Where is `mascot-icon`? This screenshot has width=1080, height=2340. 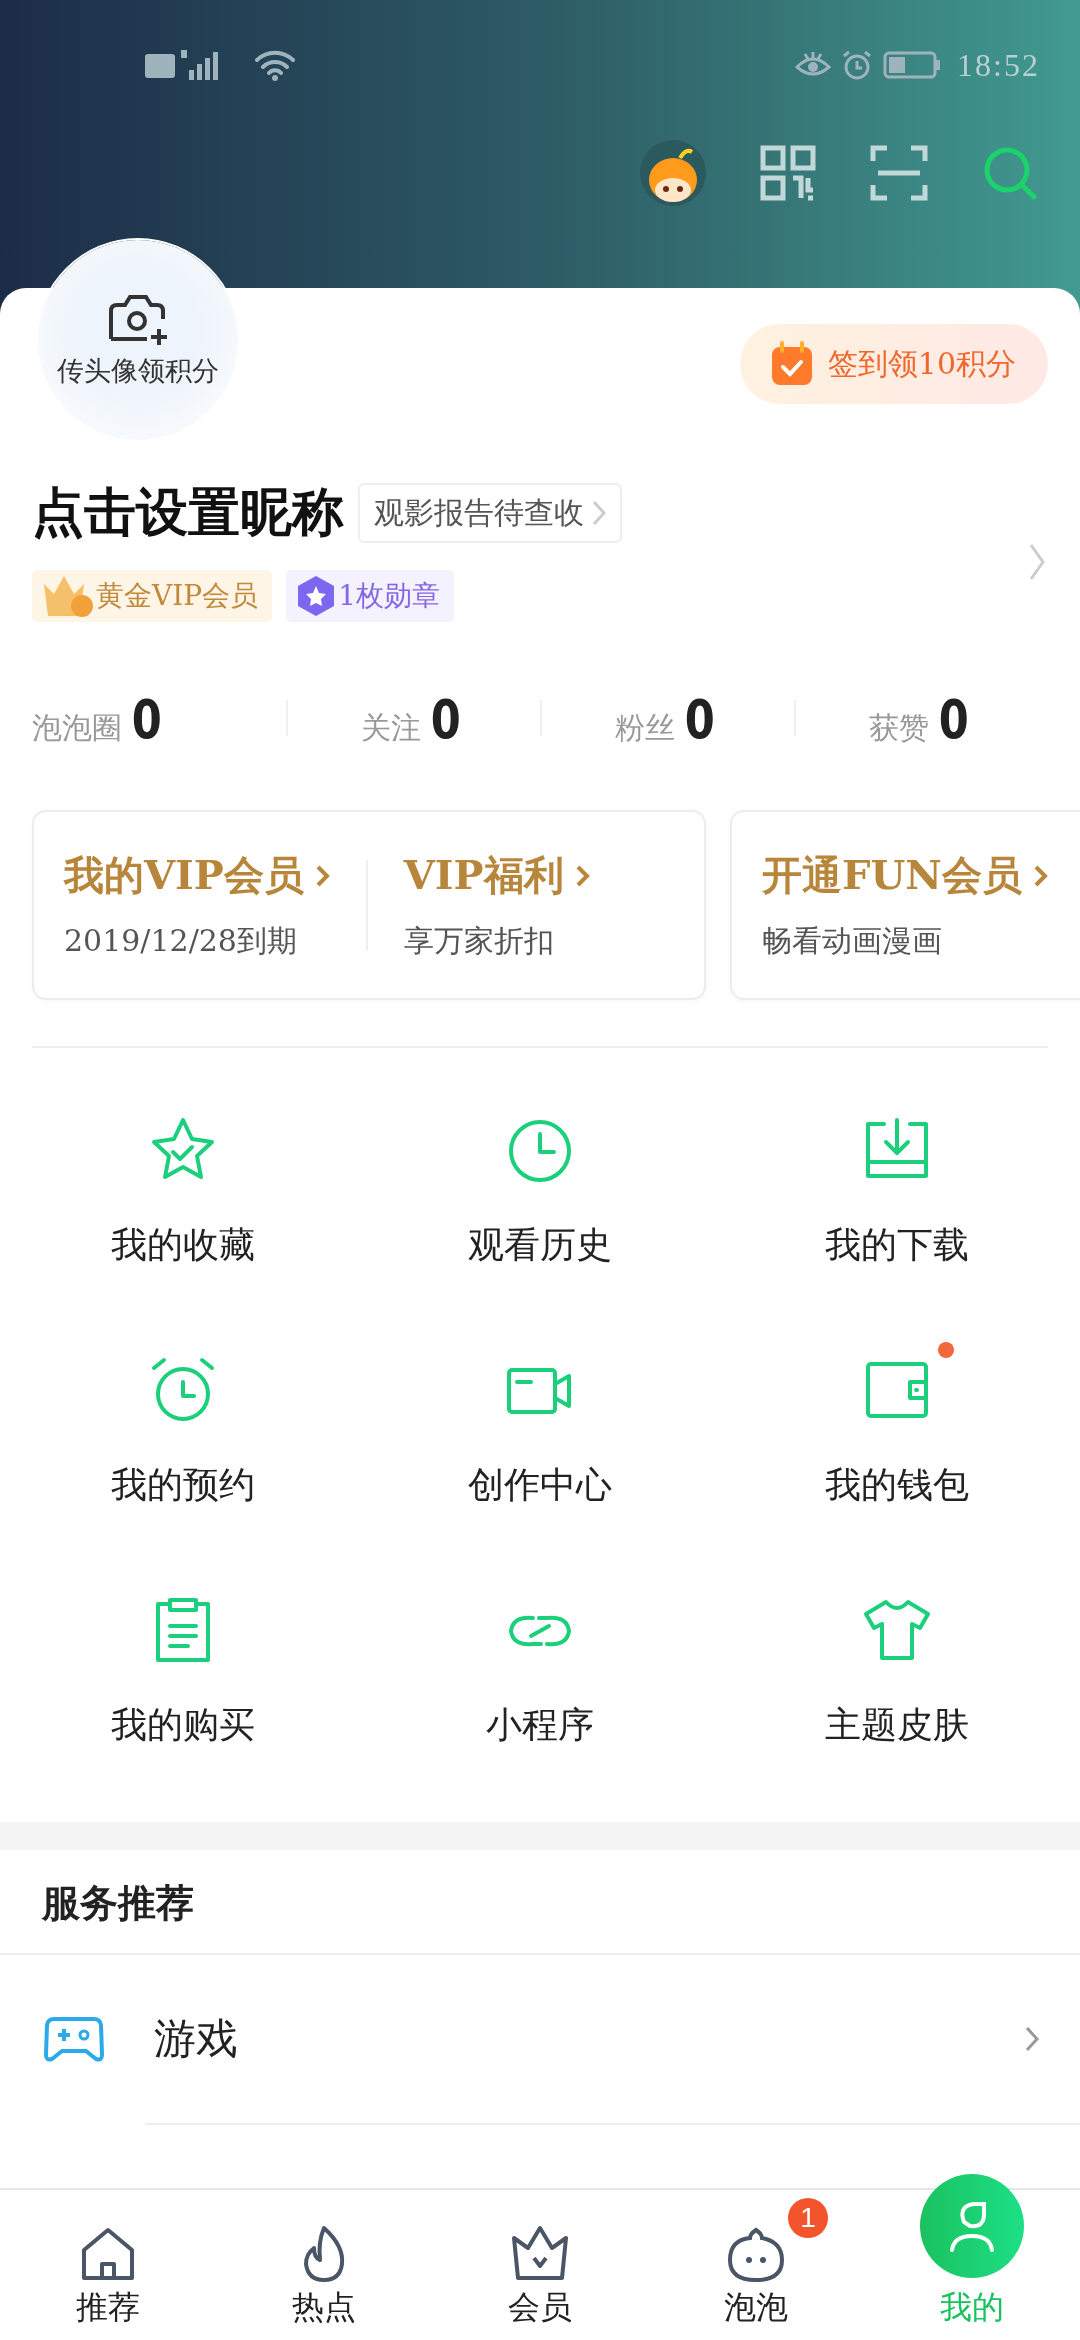
mascot-icon is located at coordinates (673, 173).